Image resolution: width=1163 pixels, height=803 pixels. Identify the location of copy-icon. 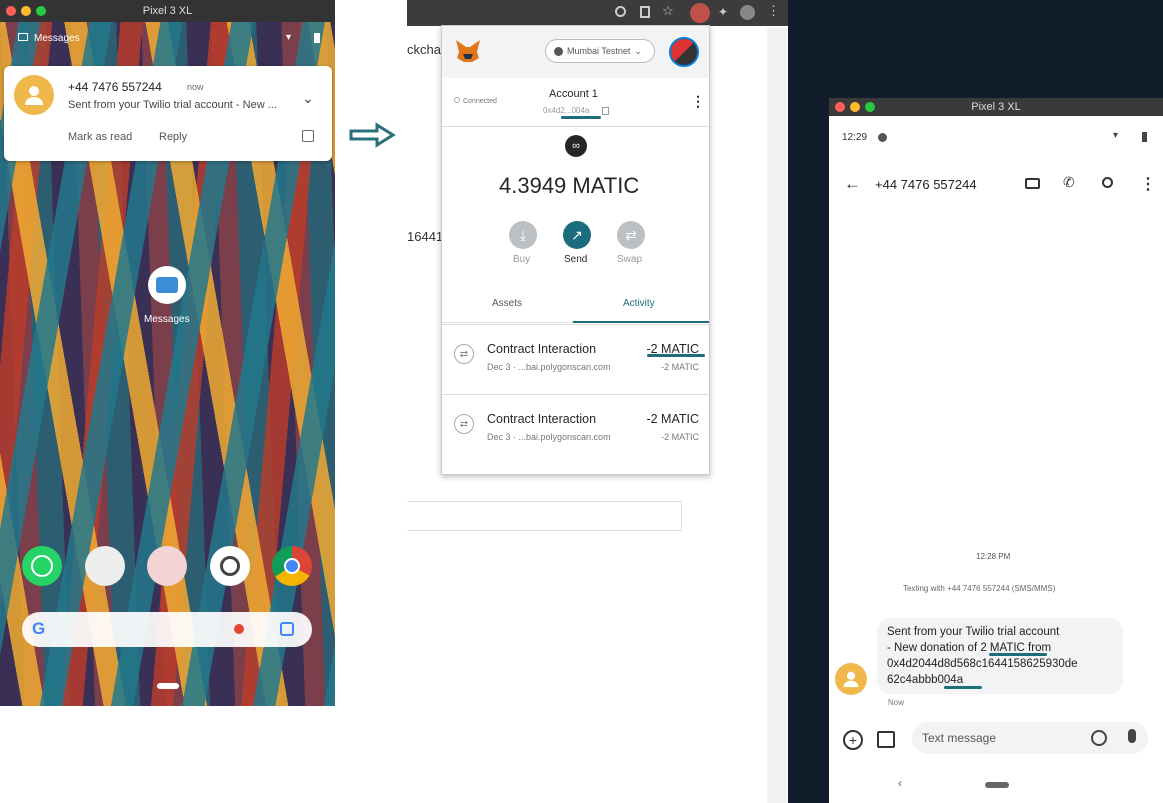
(605, 111).